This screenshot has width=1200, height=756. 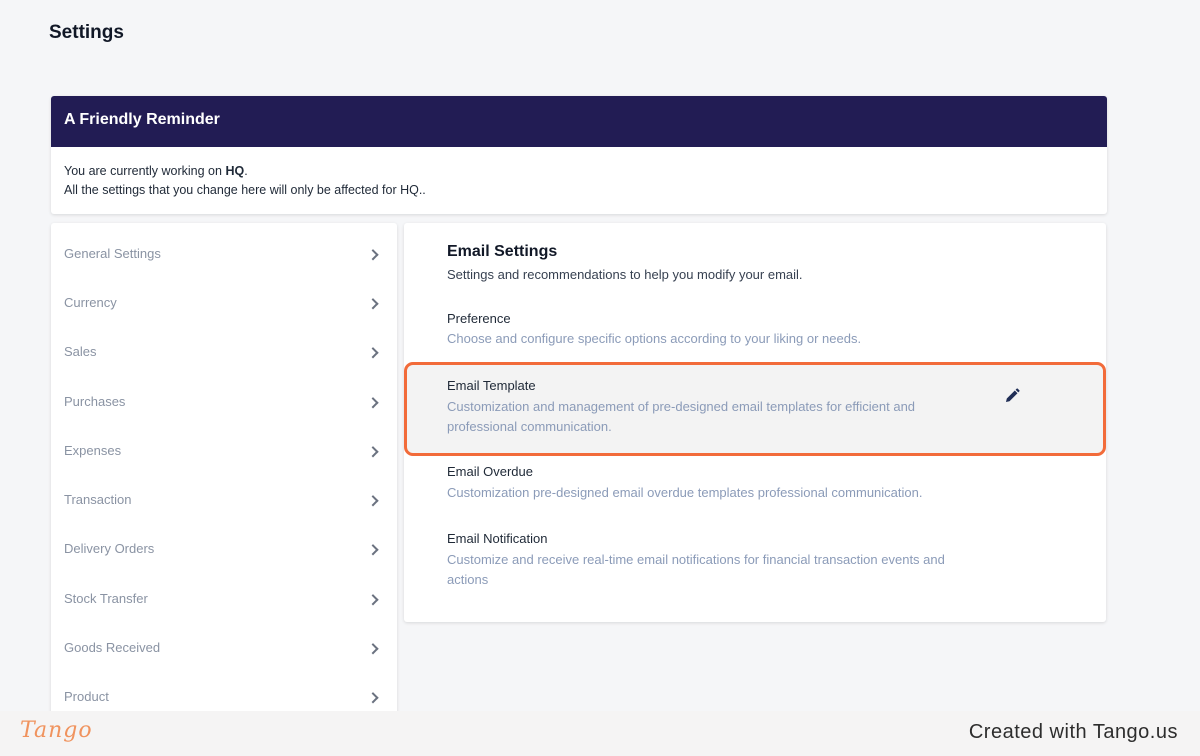 I want to click on reminder-heading: A Friendly Reminder, so click(x=579, y=121).